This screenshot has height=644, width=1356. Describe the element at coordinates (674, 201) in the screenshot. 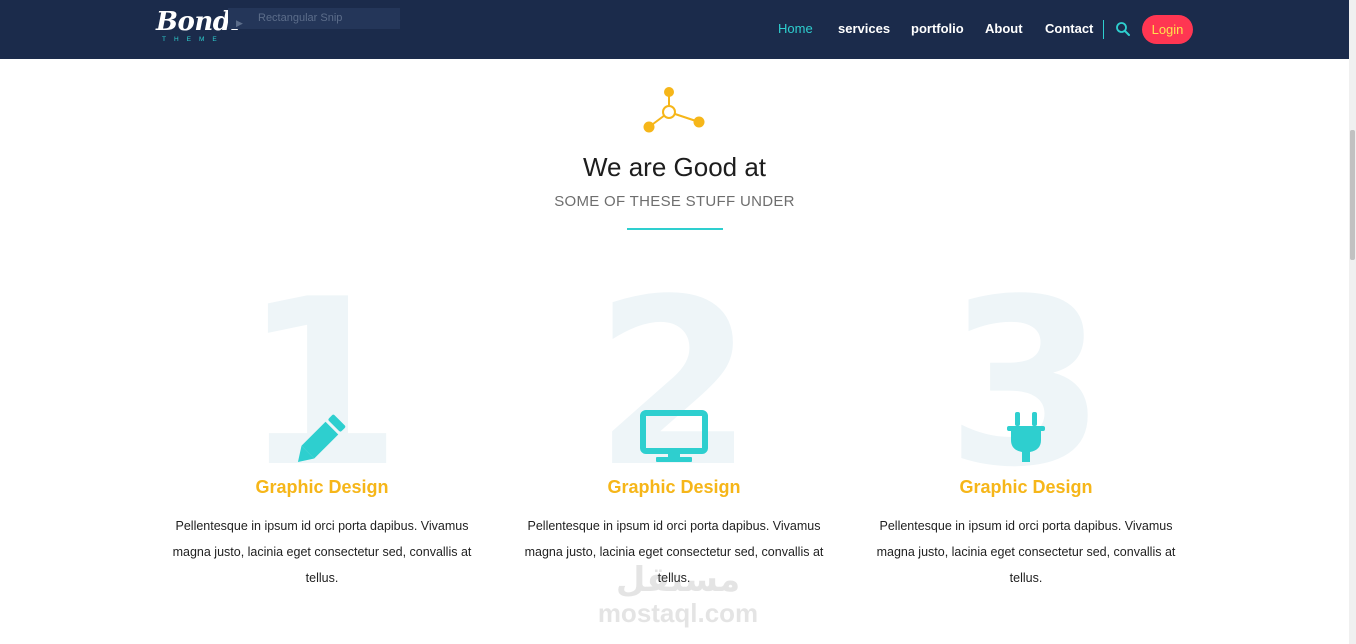

I see `section-subtitle: SOME OF THESE STUFF UNDER` at that location.